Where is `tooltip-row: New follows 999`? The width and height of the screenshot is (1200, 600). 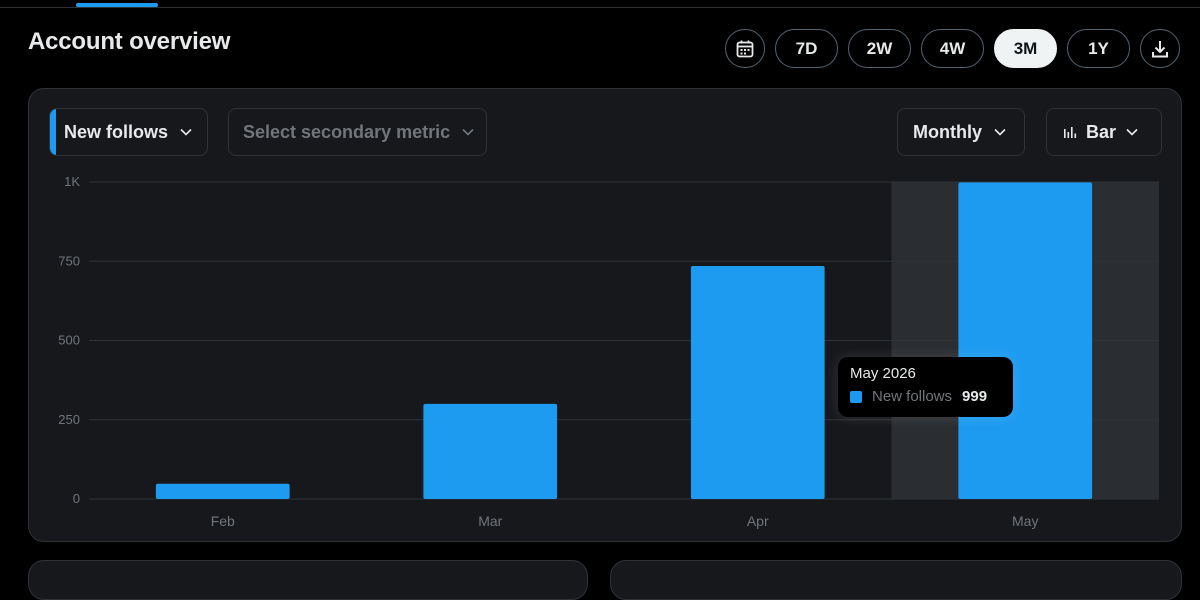 tooltip-row: New follows 999 is located at coordinates (925, 396).